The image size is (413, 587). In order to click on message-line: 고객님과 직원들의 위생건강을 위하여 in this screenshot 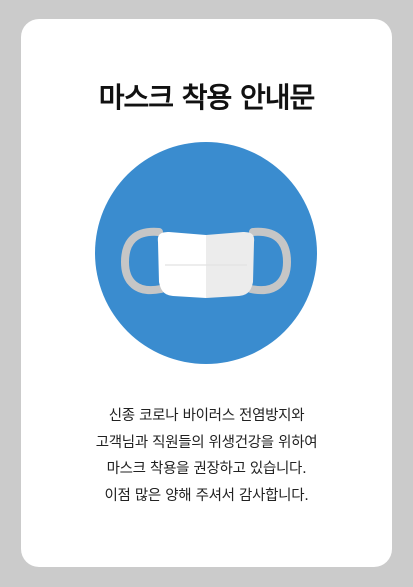, I will do `click(206, 442)`.